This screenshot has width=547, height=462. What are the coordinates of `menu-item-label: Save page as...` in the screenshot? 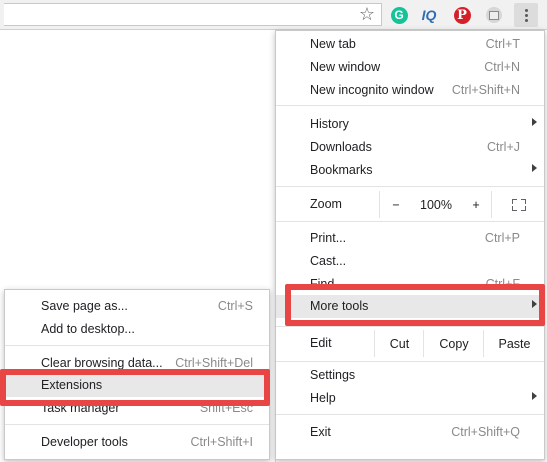 It's located at (84, 306).